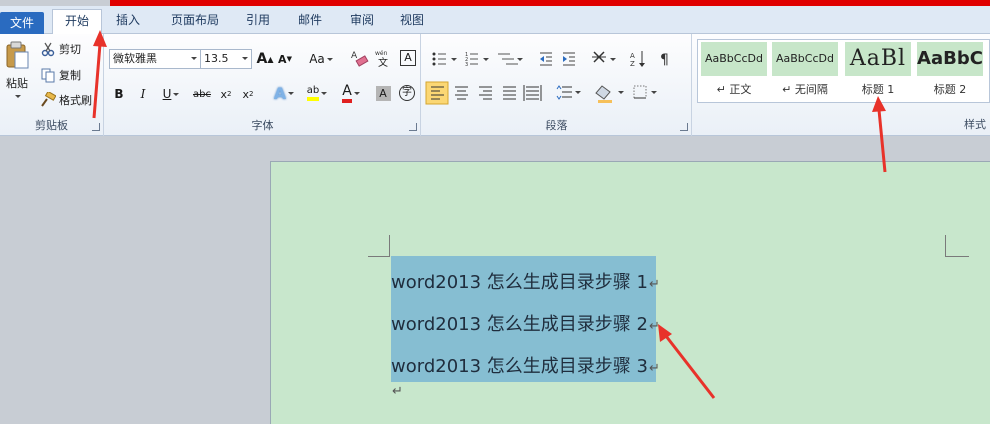 This screenshot has height=424, width=990. Describe the element at coordinates (605, 59) in the screenshot. I see `chinese-layout-button` at that location.